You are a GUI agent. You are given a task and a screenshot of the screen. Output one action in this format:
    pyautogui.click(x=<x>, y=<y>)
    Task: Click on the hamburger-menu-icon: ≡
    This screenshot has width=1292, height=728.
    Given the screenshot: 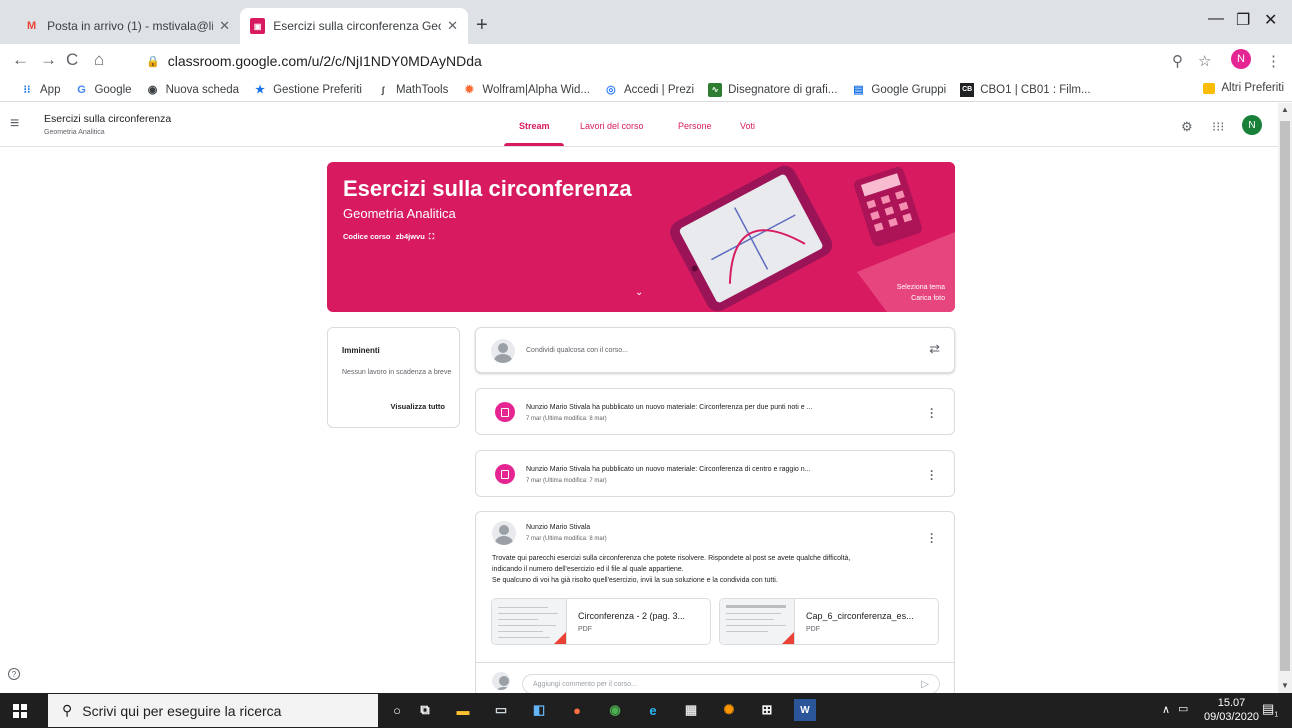 What is the action you would take?
    pyautogui.click(x=14, y=124)
    